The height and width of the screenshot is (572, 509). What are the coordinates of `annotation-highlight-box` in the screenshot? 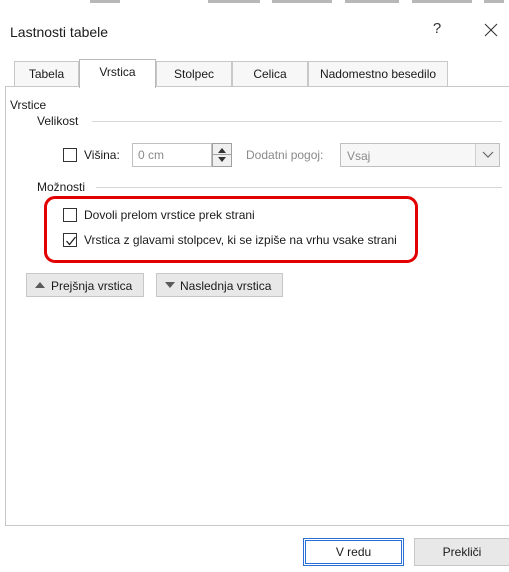 It's located at (231, 229).